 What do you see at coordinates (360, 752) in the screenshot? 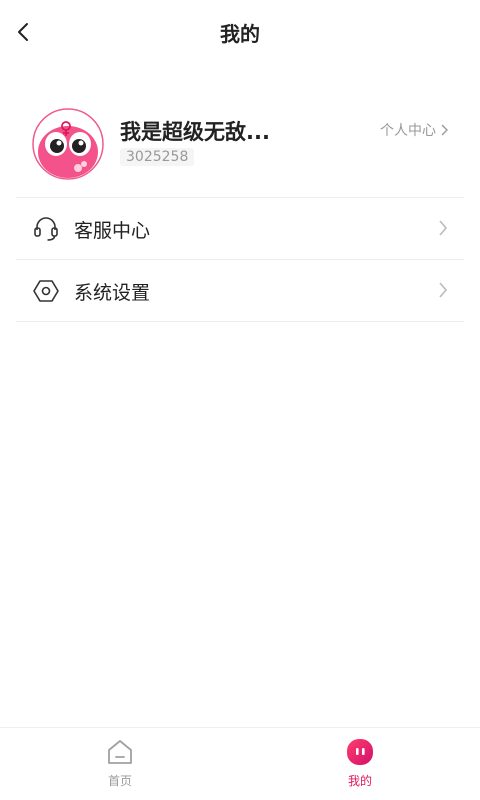
I see `mine-icon` at bounding box center [360, 752].